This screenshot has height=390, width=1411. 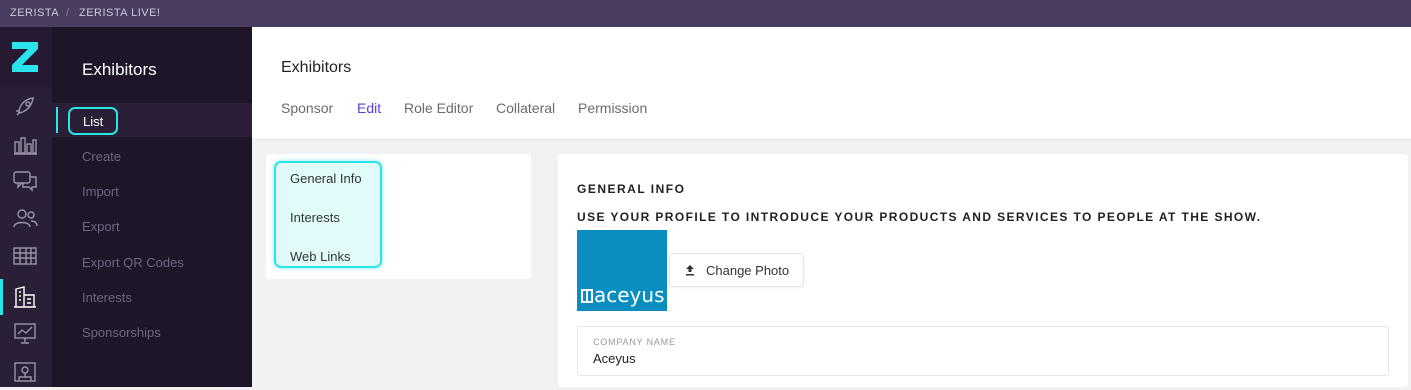 I want to click on brand-link: ZERISTA, so click(x=34, y=13).